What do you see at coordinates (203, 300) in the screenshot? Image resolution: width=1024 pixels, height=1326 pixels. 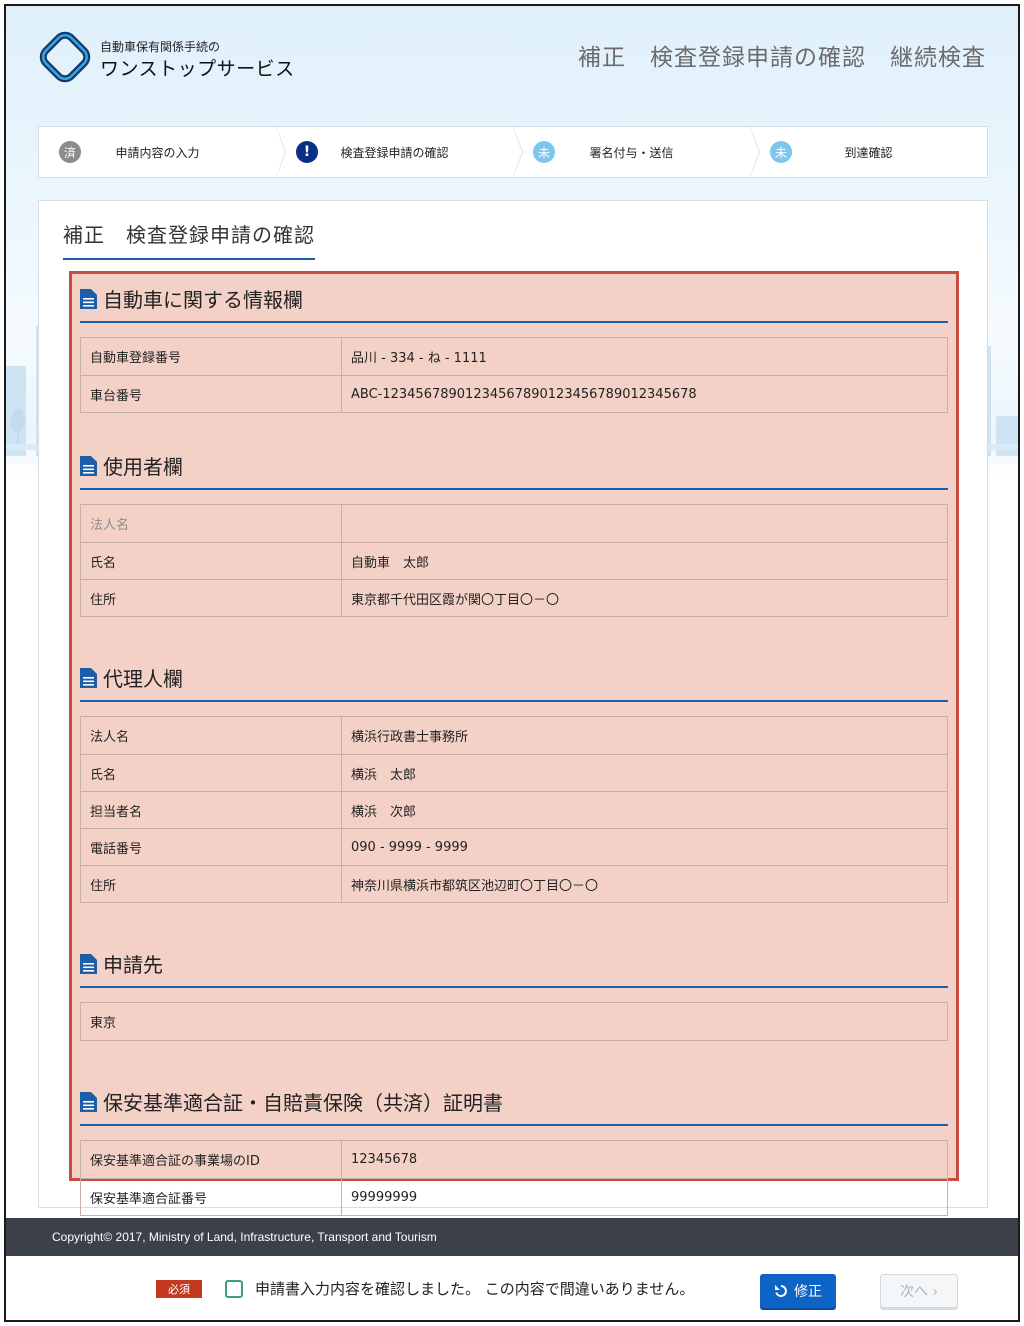 I see `section-title-text: 自動車に関する情報欄` at bounding box center [203, 300].